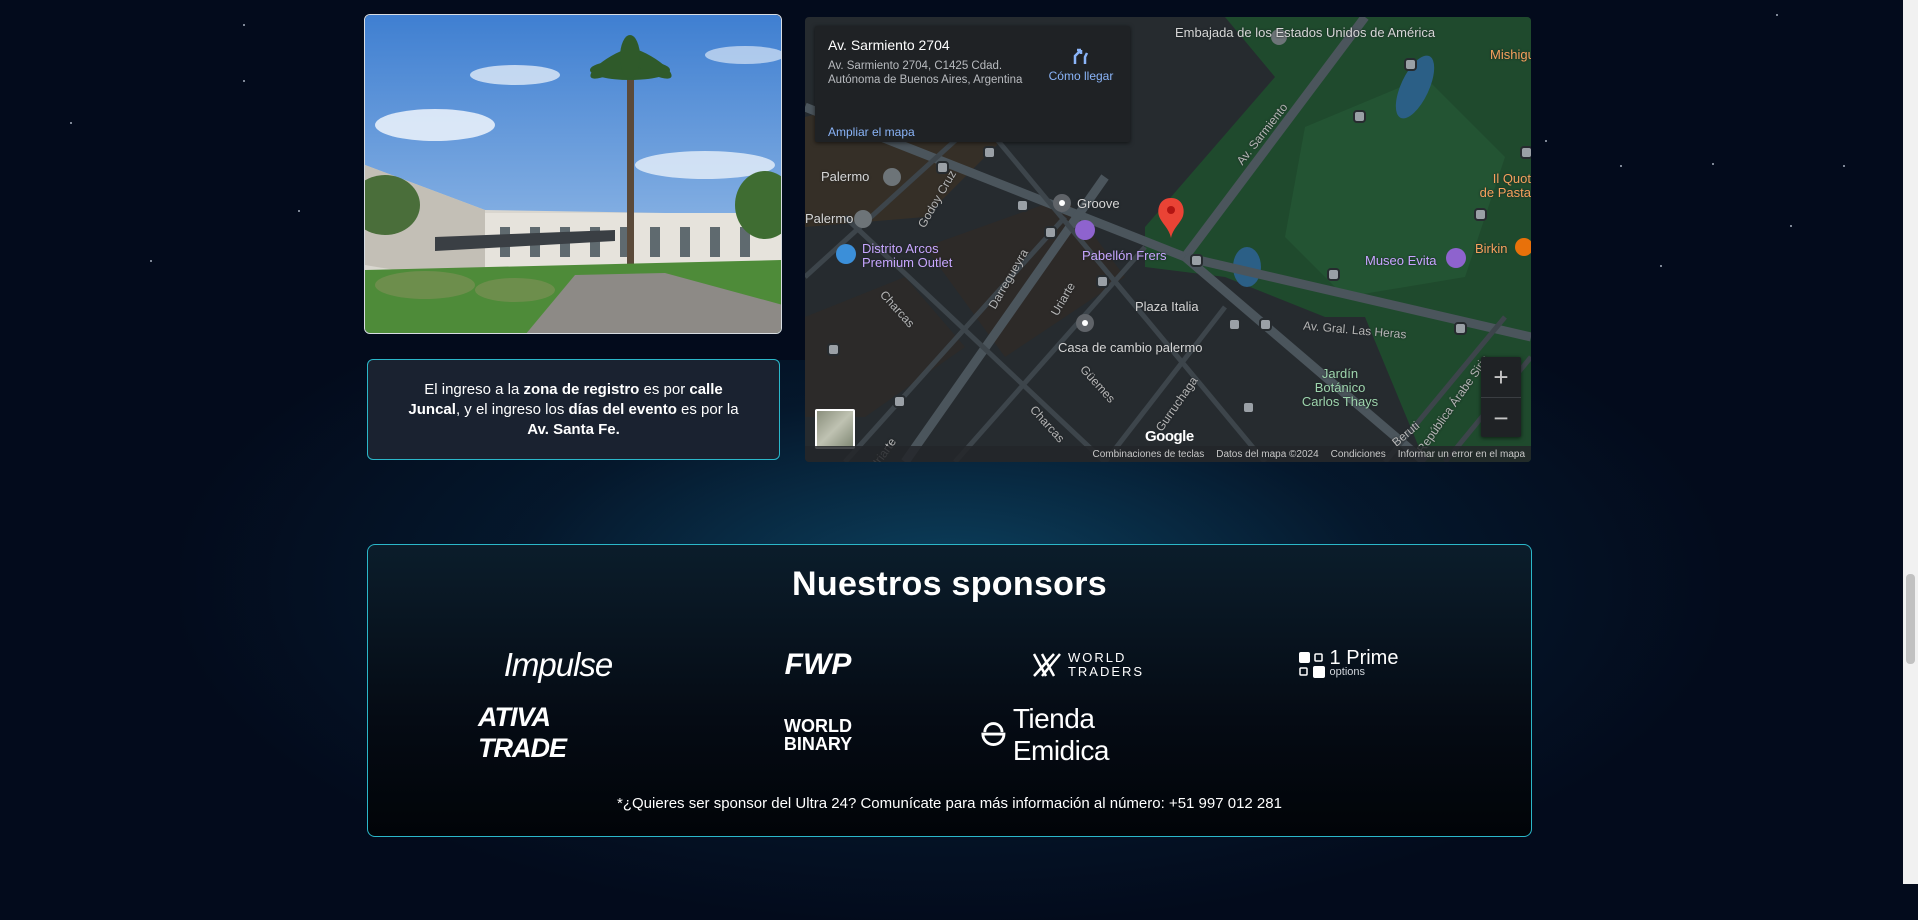 This screenshot has width=1918, height=920. What do you see at coordinates (1401, 260) in the screenshot?
I see `map-label-museo-evita: Museo Evita` at bounding box center [1401, 260].